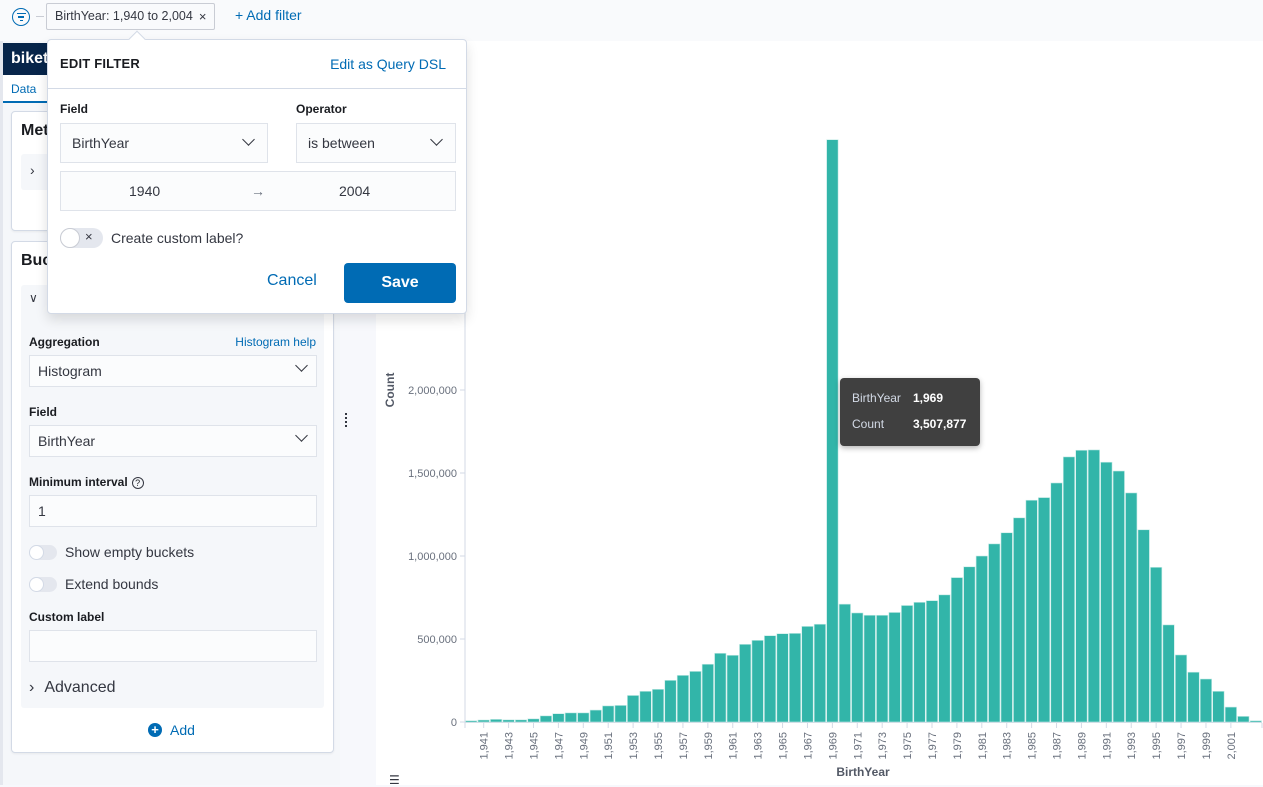  I want to click on resize-handle, so click(346, 420).